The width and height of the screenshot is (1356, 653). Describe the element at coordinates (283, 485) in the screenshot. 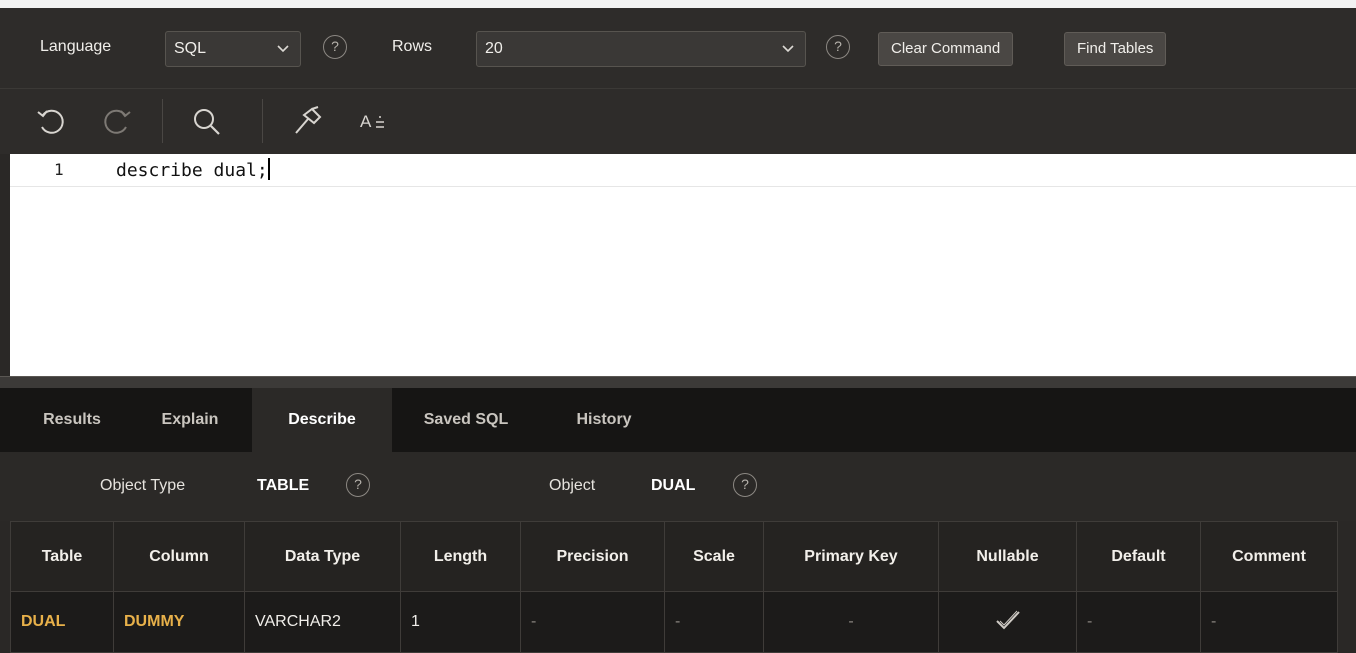

I see `object-type-value: TABLE` at that location.